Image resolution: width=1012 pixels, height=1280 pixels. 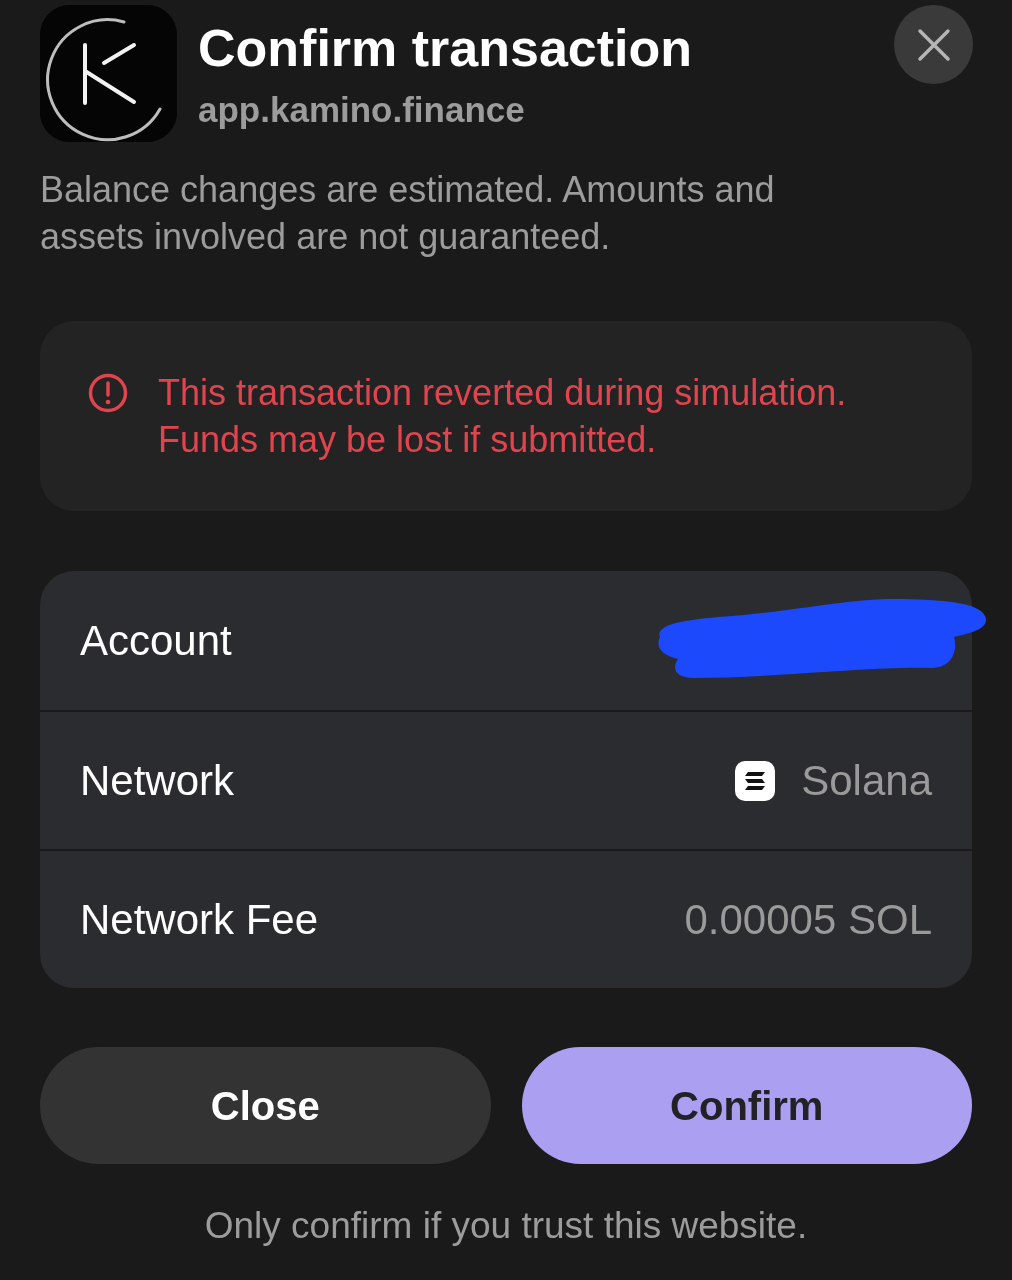 What do you see at coordinates (503, 416) in the screenshot?
I see `warning-text: This transaction reverted during simulation. Funds may be lost if submitted.` at bounding box center [503, 416].